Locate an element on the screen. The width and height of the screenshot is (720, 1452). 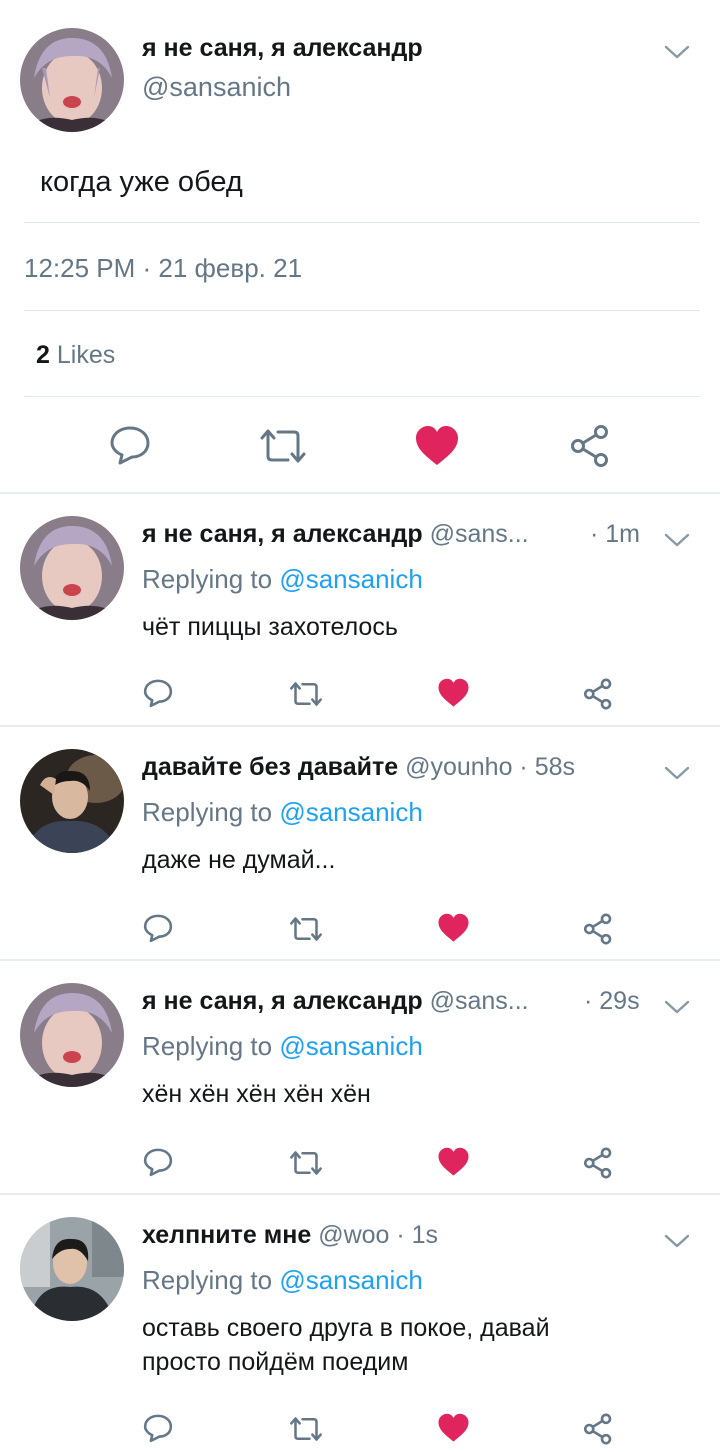
likes-number: 2 is located at coordinates (43, 355).